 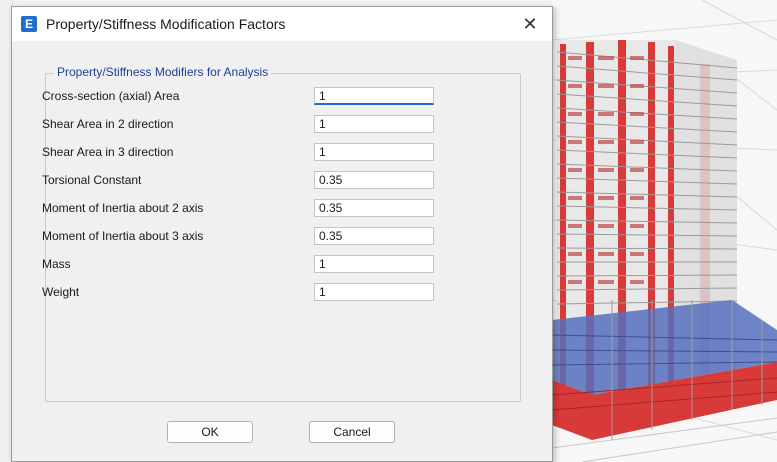 I want to click on input-weight, so click(x=374, y=292).